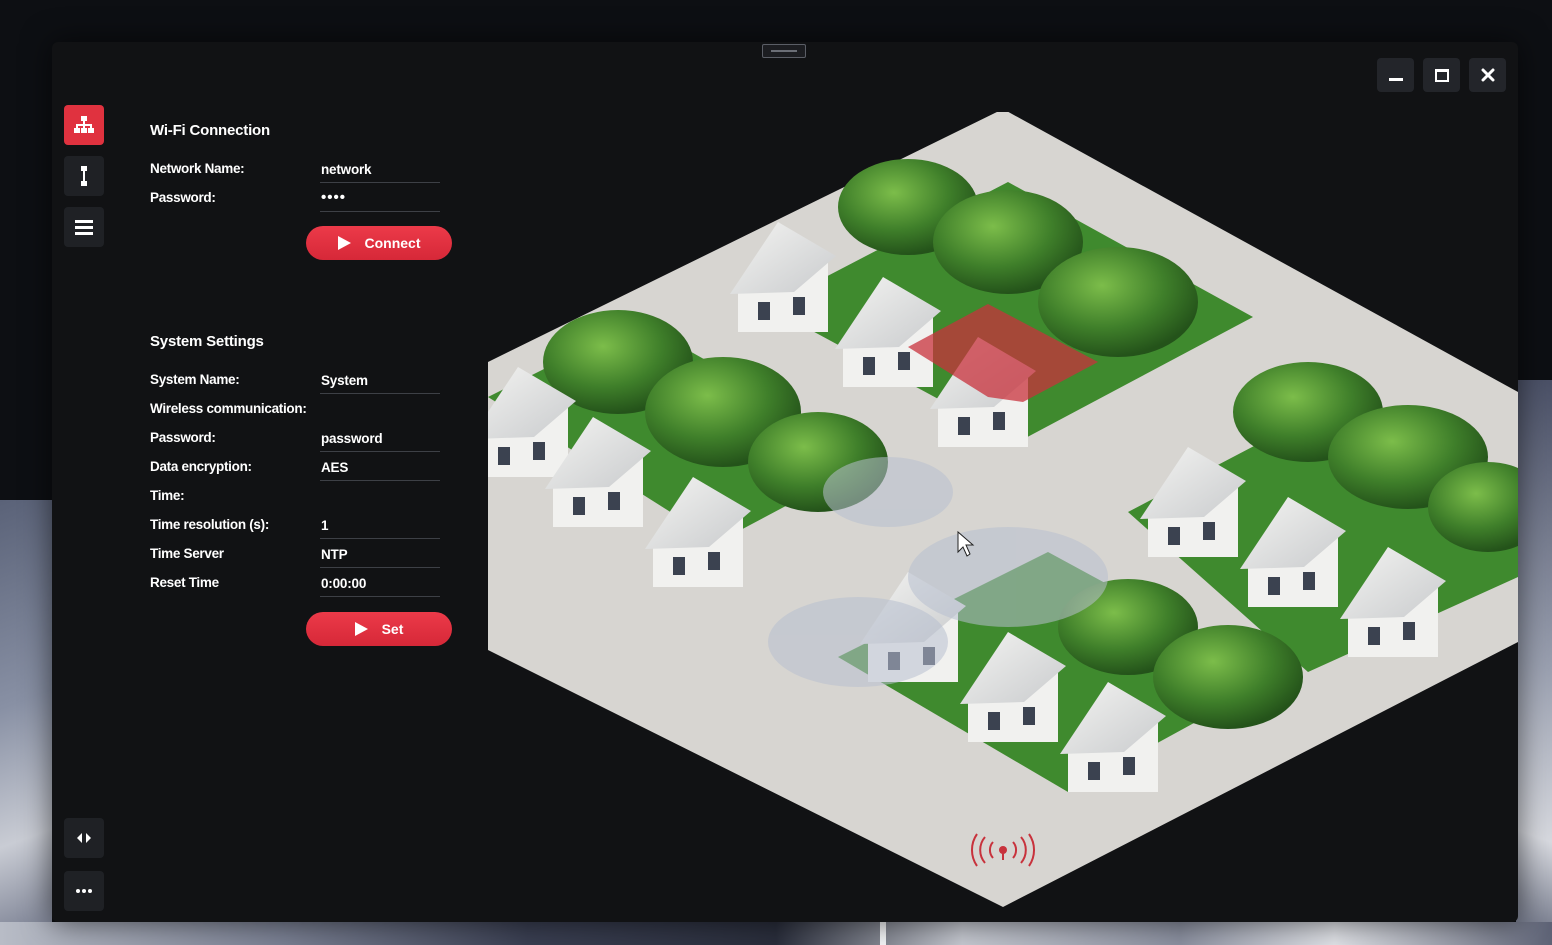  Describe the element at coordinates (310, 473) in the screenshot. I see `encryption-row: Data encryption: AES` at that location.